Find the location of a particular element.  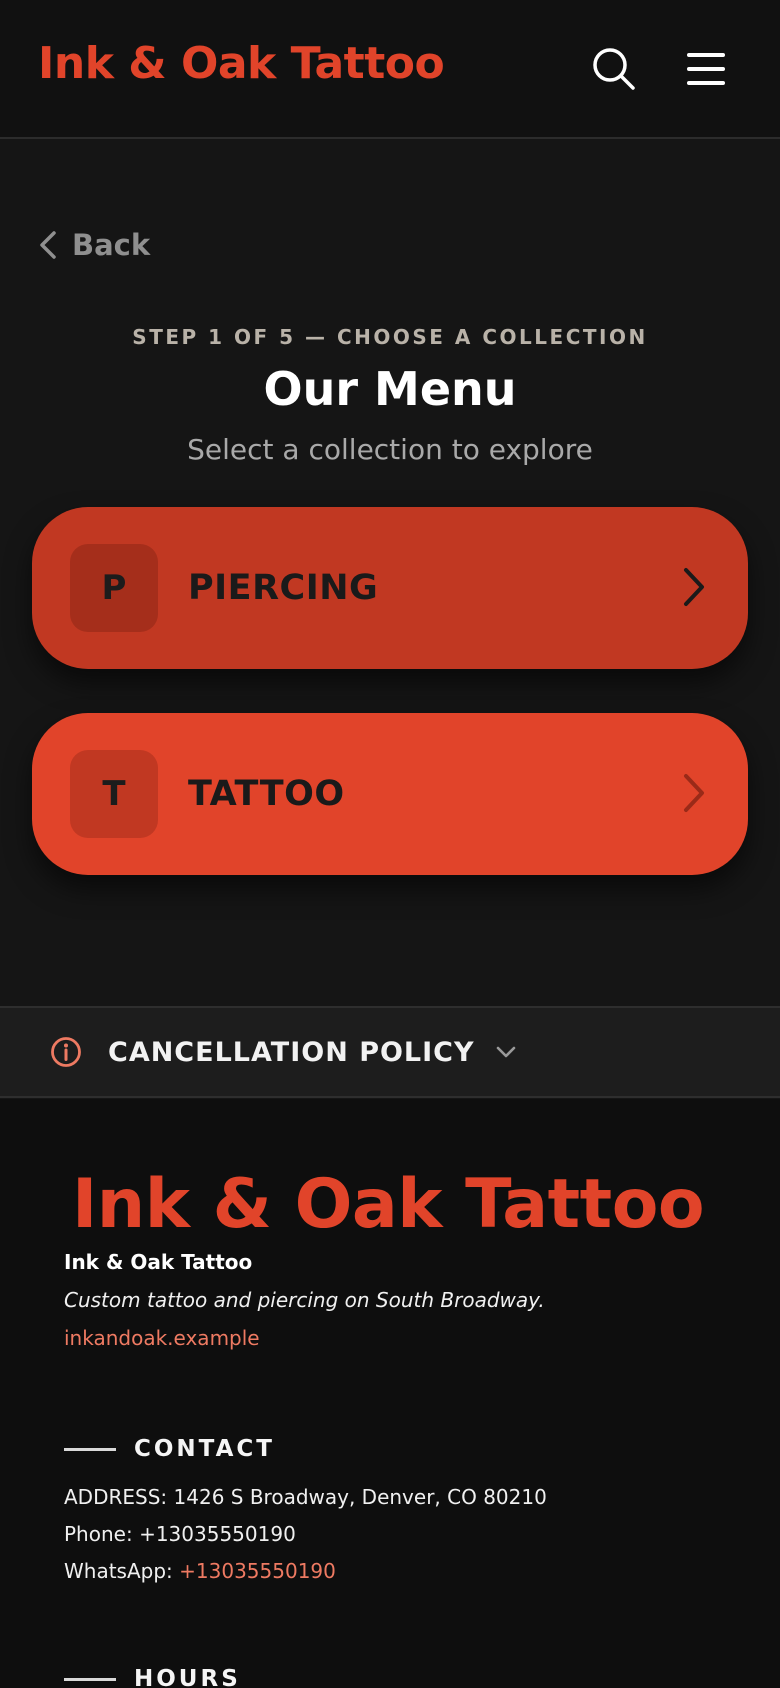

hours-heading: HOURS is located at coordinates (152, 1677).